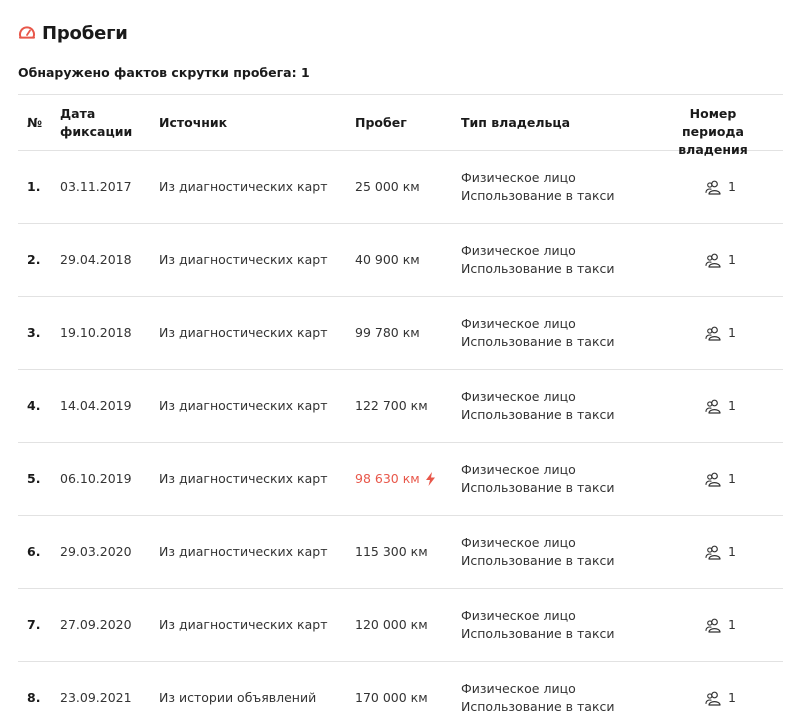 The image size is (800, 727). Describe the element at coordinates (516, 122) in the screenshot. I see `column-header-owner-type: Тип владельца` at that location.